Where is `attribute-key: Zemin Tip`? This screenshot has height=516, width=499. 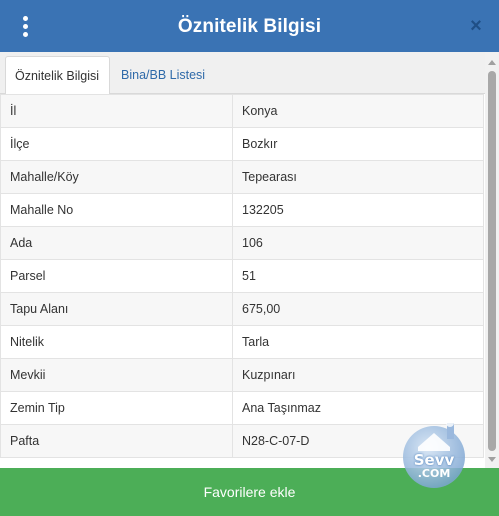
attribute-key: Zemin Tip is located at coordinates (116, 408).